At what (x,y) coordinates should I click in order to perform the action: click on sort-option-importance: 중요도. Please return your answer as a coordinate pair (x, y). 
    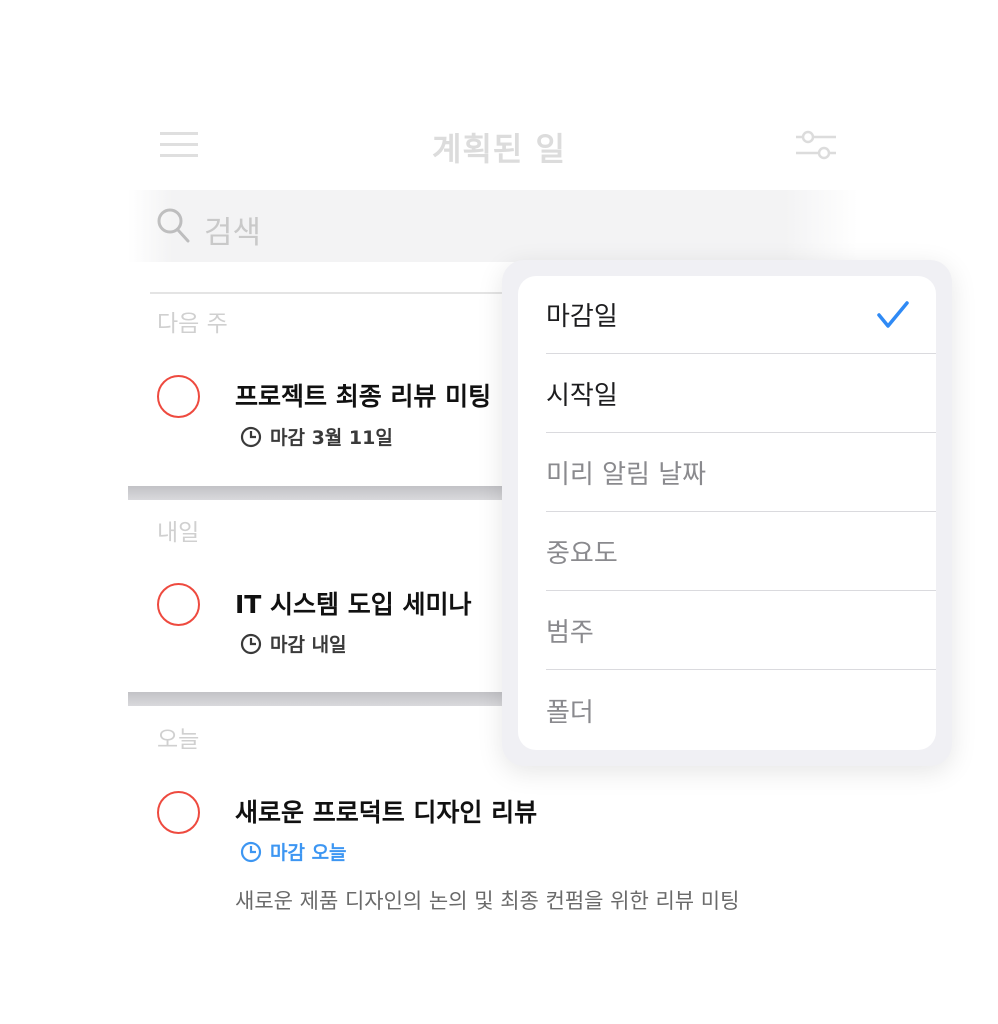
    Looking at the image, I should click on (741, 552).